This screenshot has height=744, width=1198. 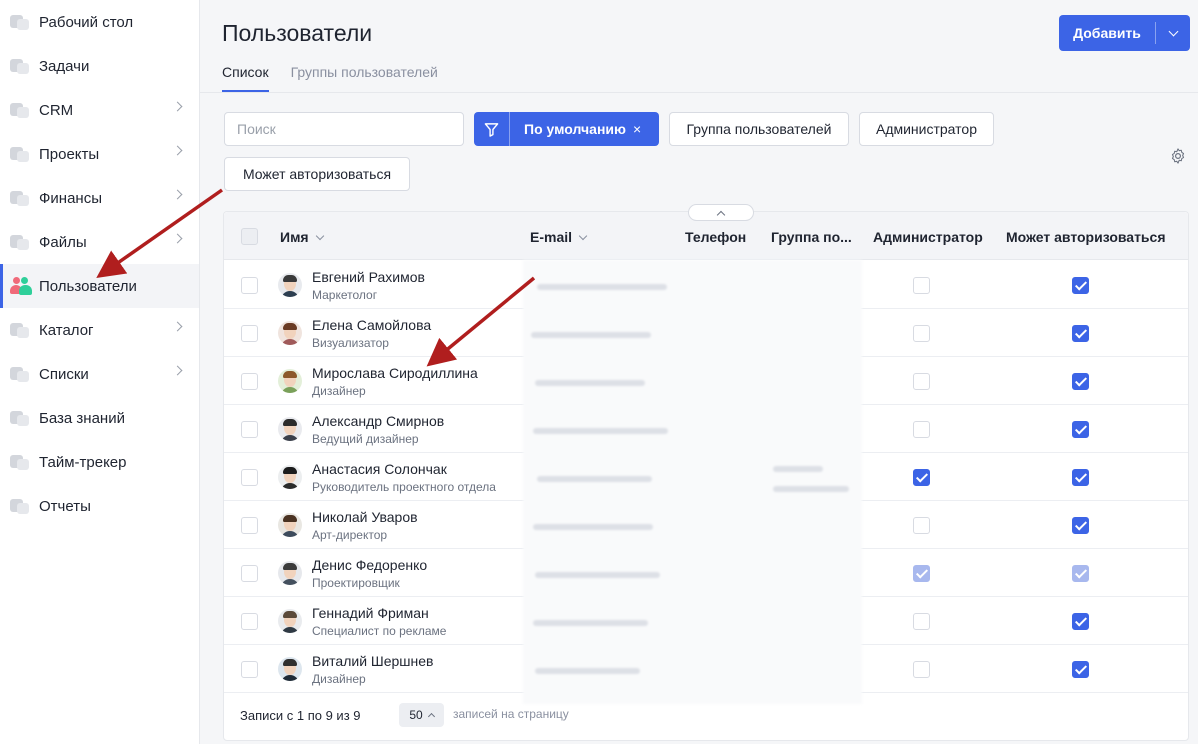 What do you see at coordinates (20, 66) in the screenshot?
I see `tasks-icon` at bounding box center [20, 66].